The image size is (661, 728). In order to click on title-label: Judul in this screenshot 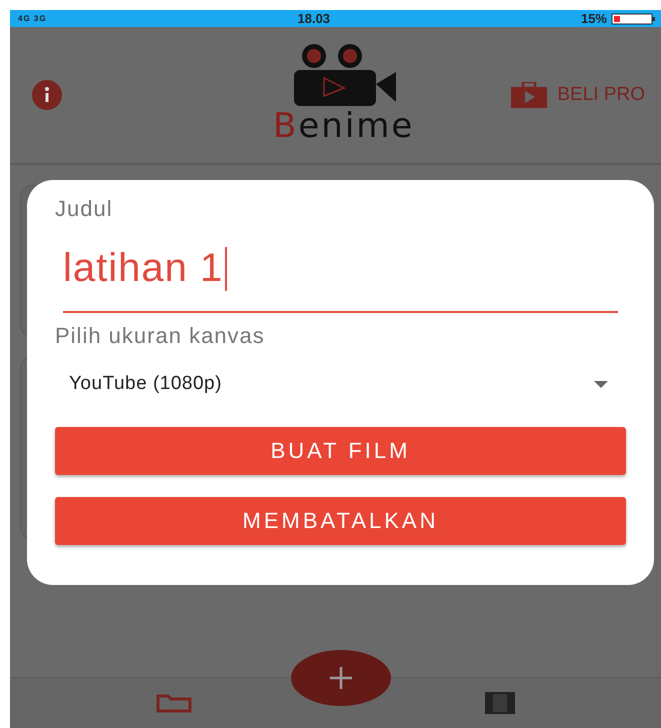, I will do `click(84, 209)`.